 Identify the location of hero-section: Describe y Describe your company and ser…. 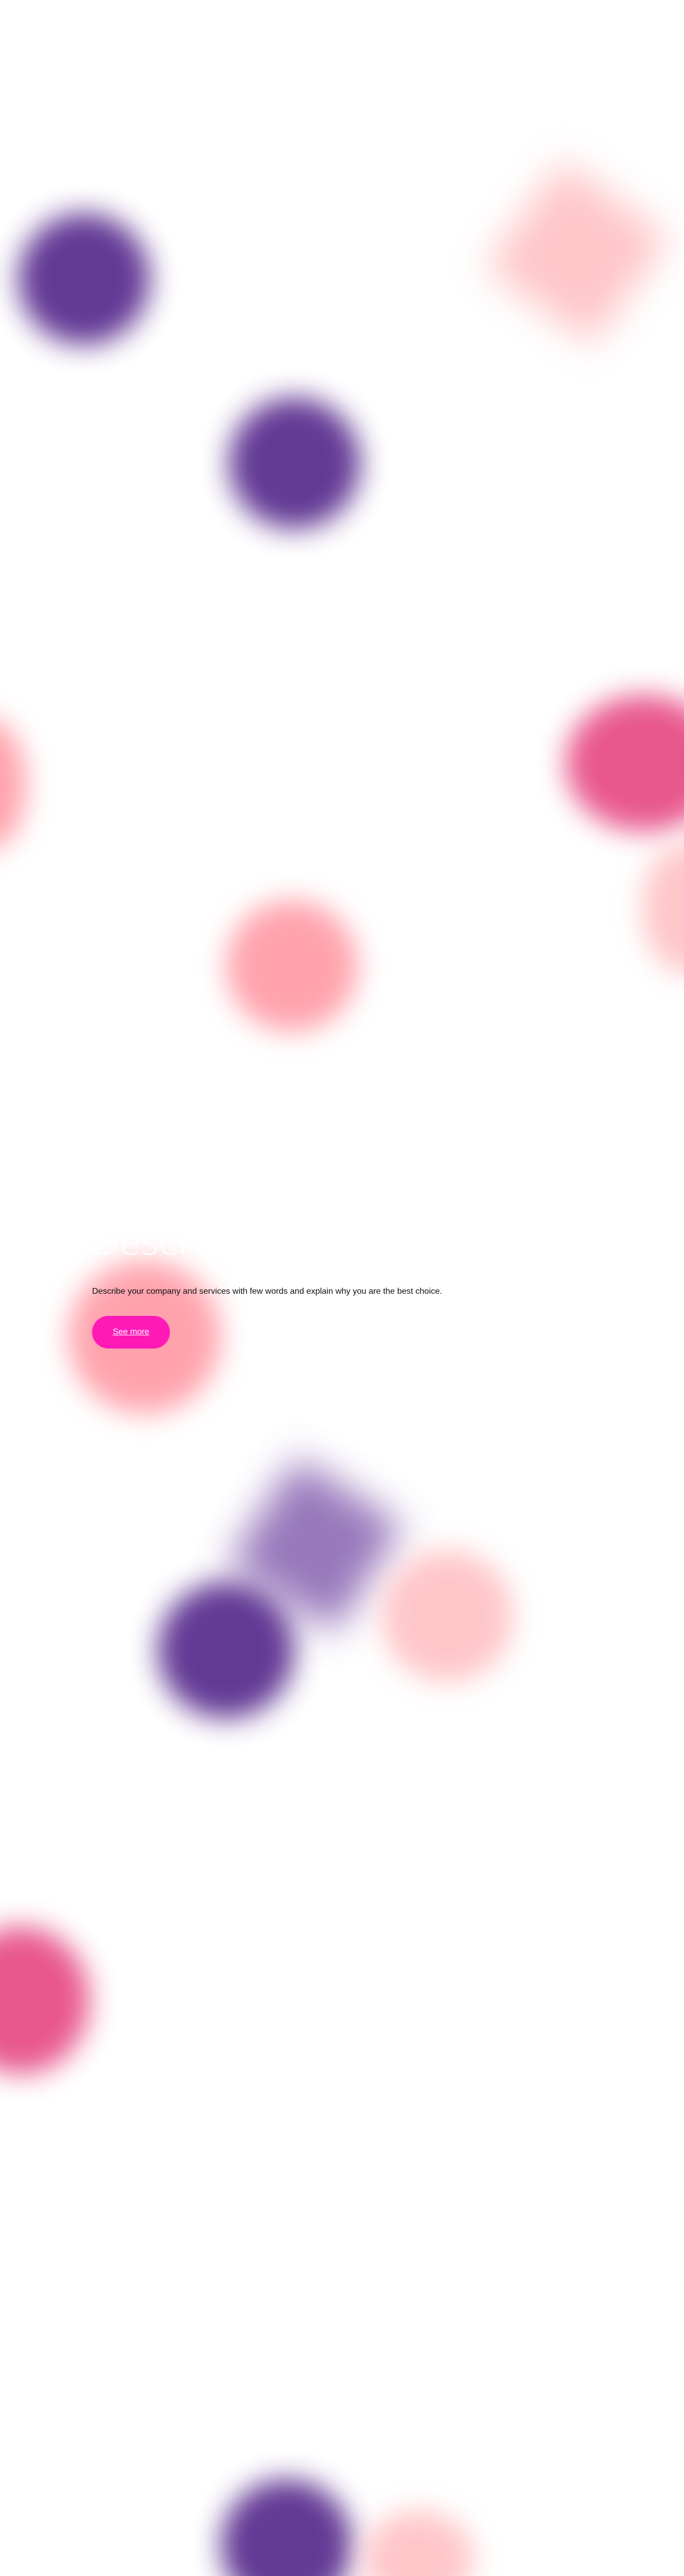
(355, 1287).